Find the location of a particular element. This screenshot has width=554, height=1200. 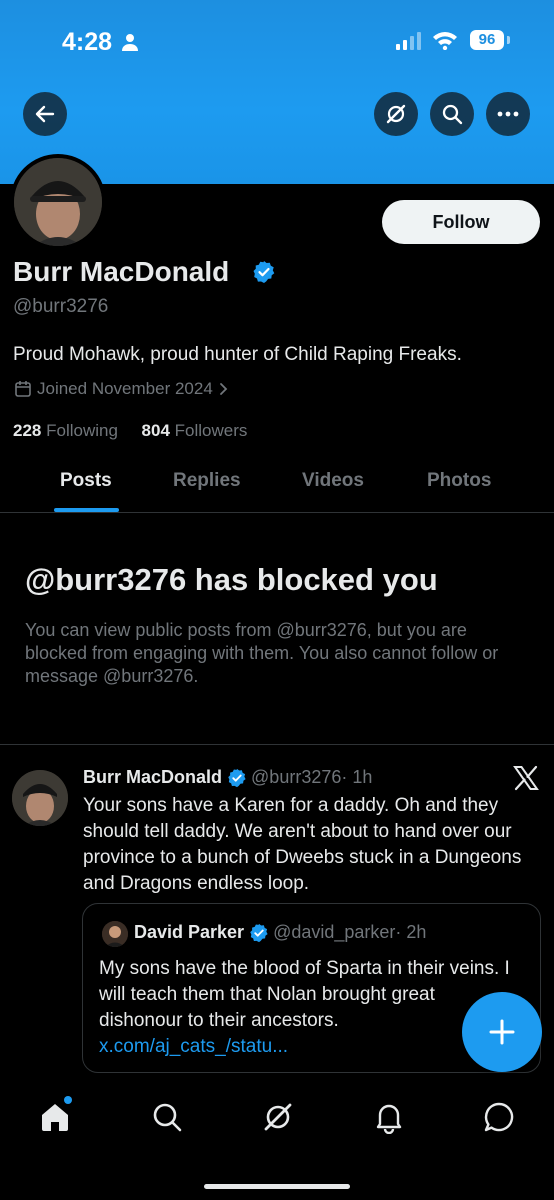

followers-count: 804 is located at coordinates (155, 430).